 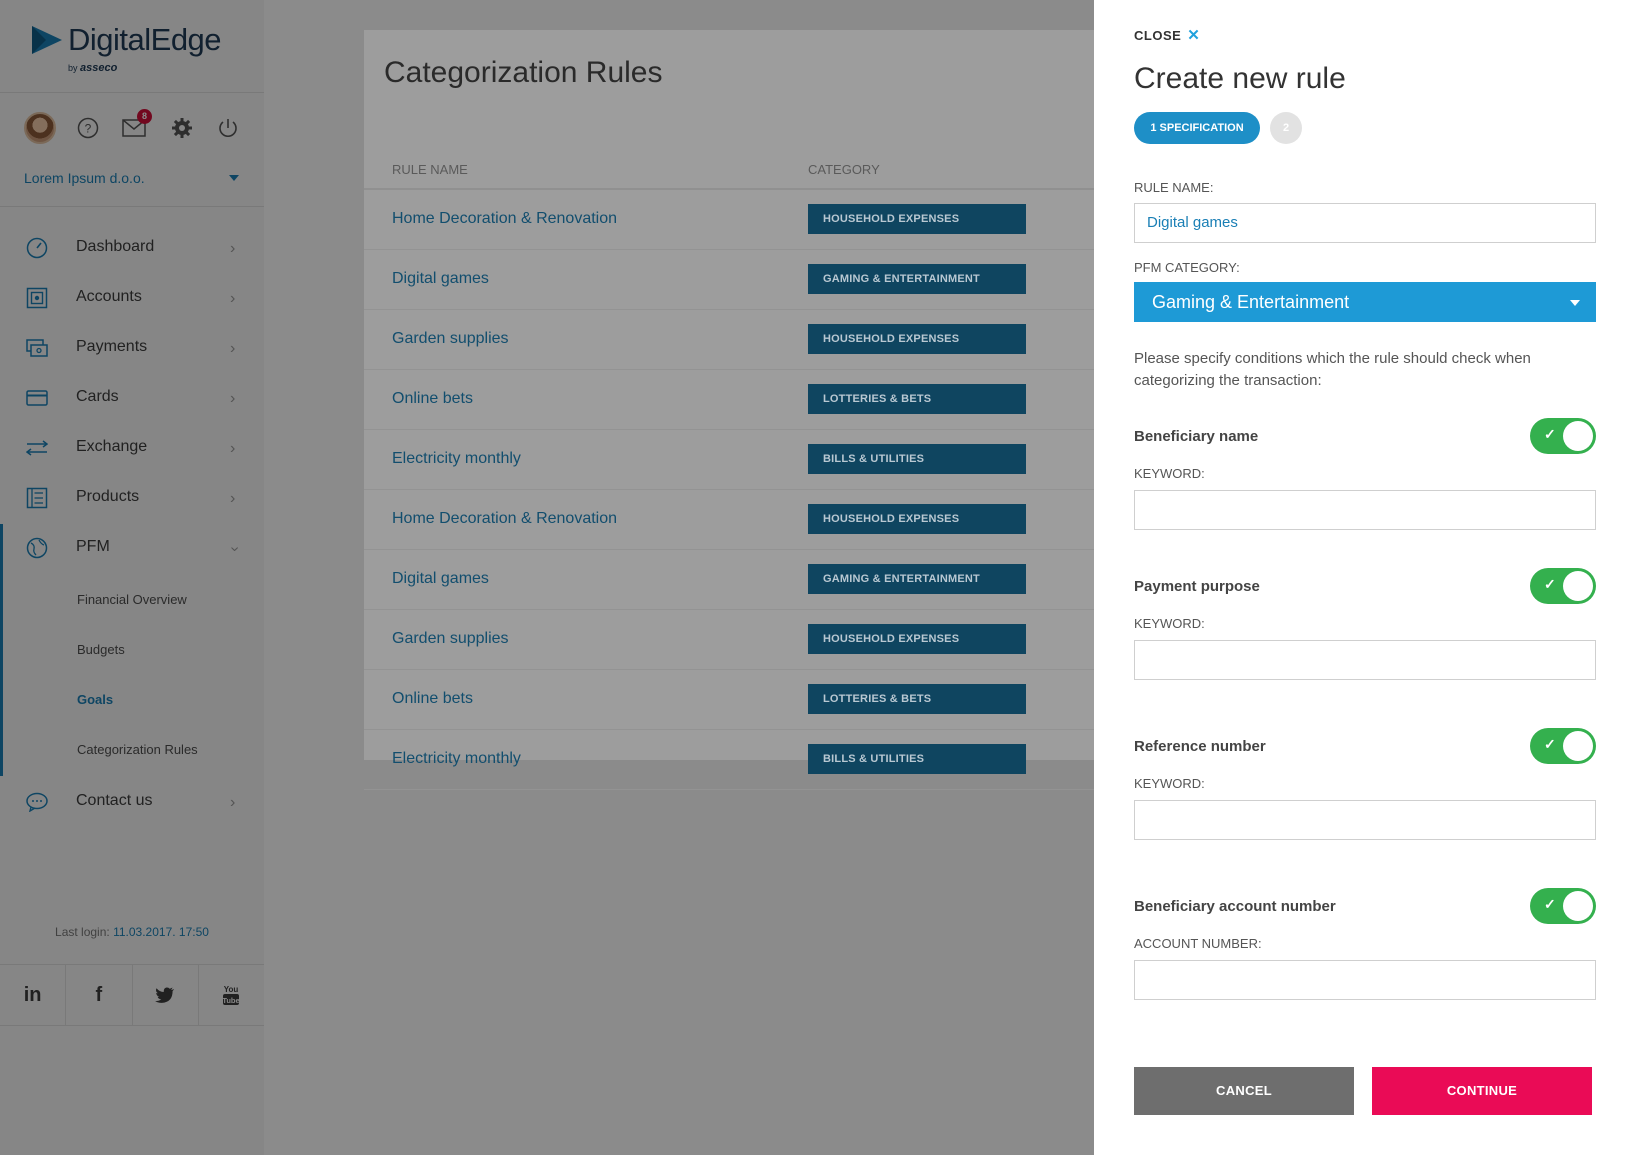 What do you see at coordinates (112, 446) in the screenshot?
I see `sidebar-item-label: Exchange` at bounding box center [112, 446].